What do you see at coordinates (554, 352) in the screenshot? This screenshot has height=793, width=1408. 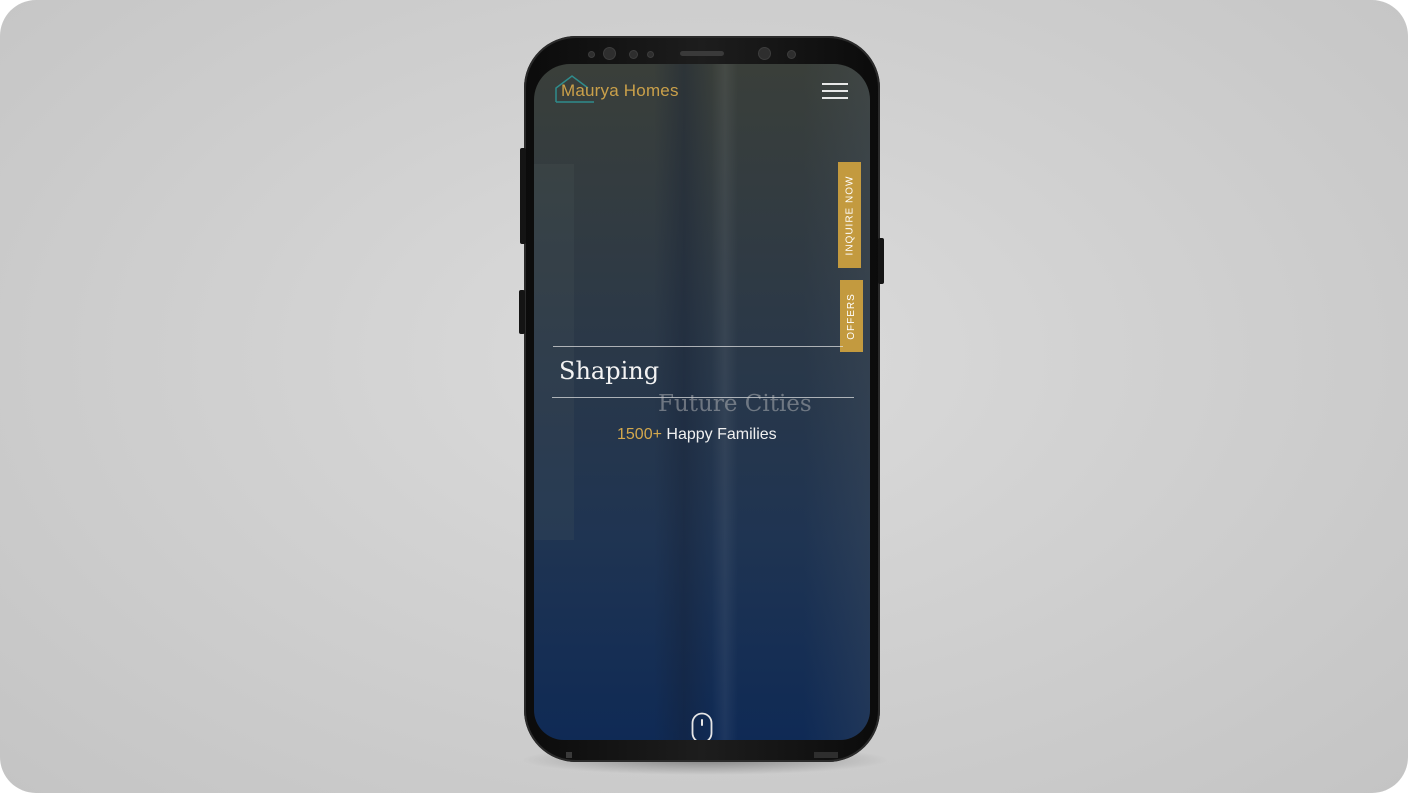 I see `background-wall` at bounding box center [554, 352].